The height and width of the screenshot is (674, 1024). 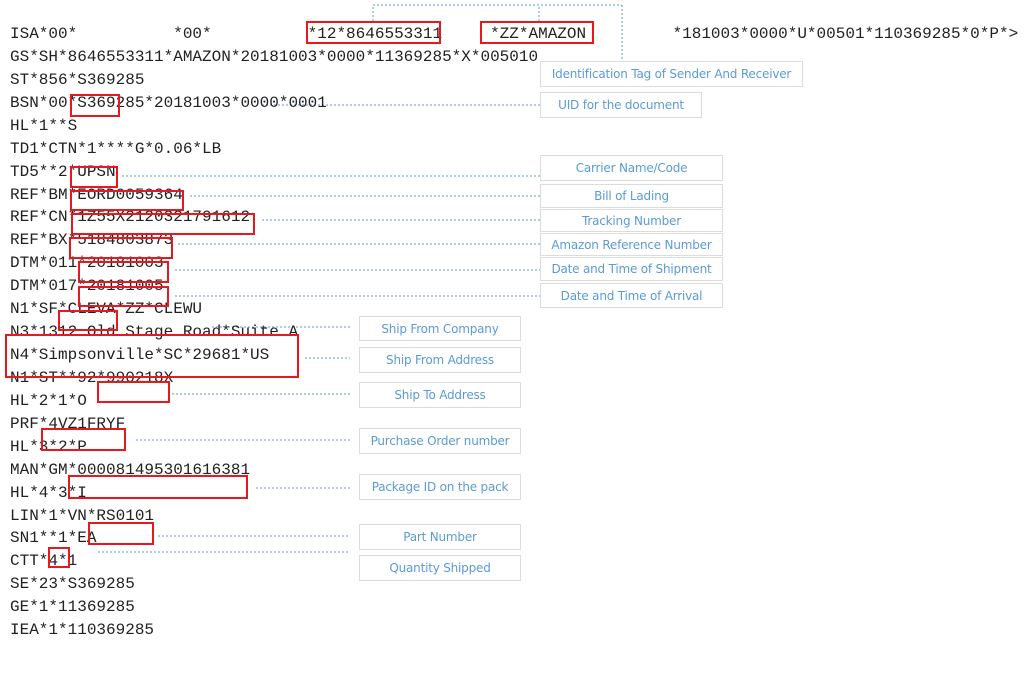 What do you see at coordinates (440, 360) in the screenshot?
I see `annotation-label: Ship From Address` at bounding box center [440, 360].